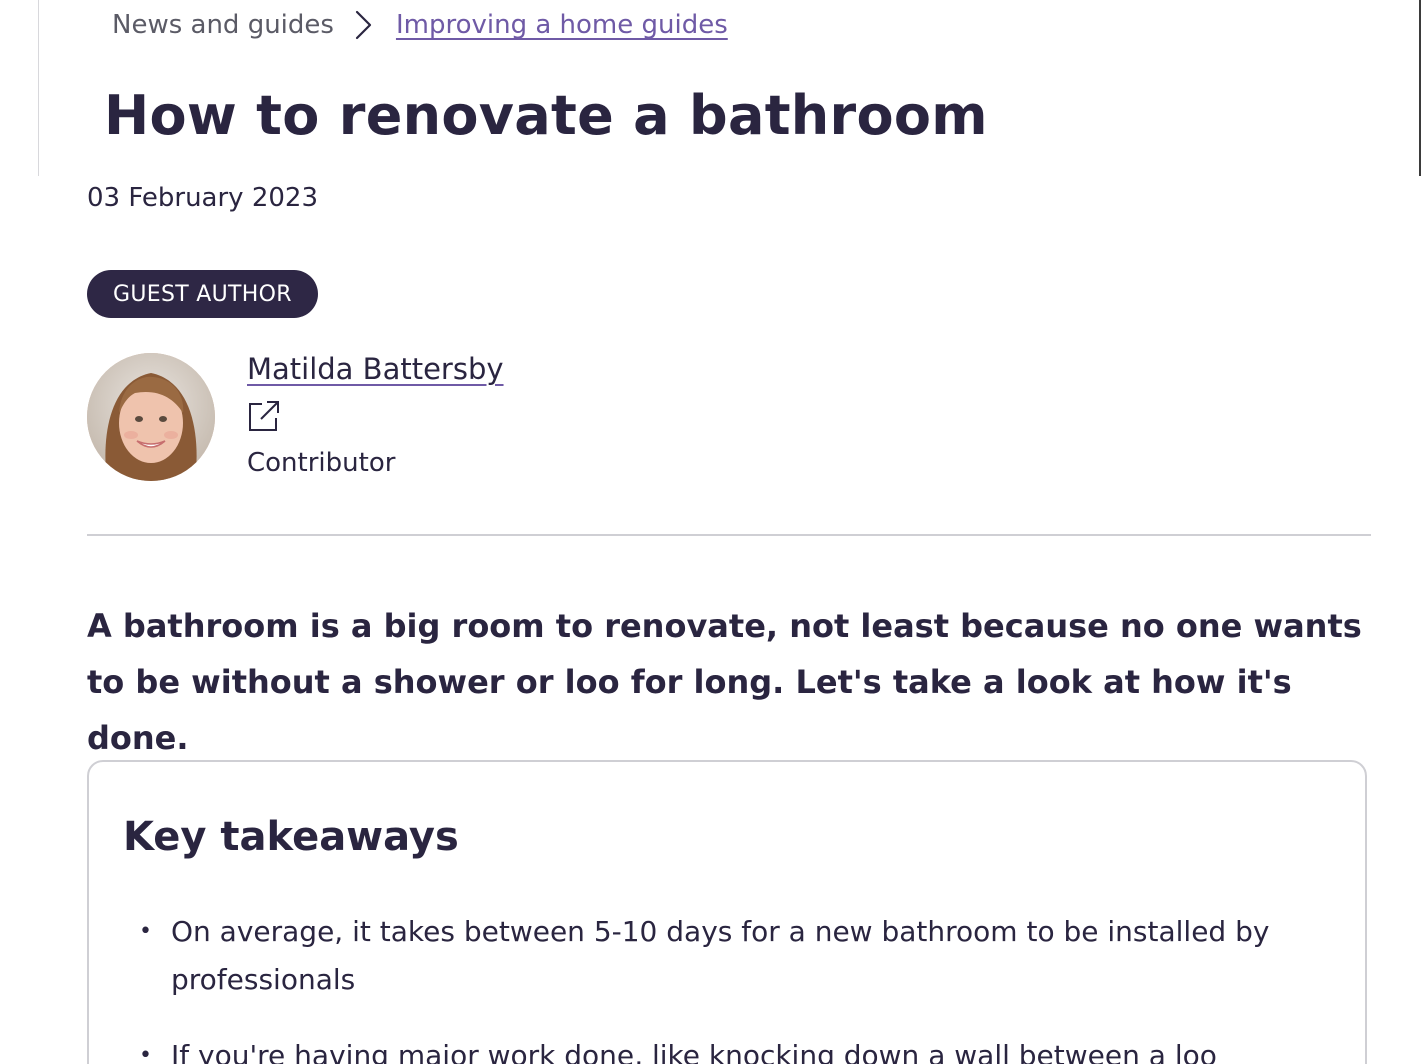 Image resolution: width=1421 pixels, height=1064 pixels. What do you see at coordinates (363, 25) in the screenshot?
I see `chevron-right-icon` at bounding box center [363, 25].